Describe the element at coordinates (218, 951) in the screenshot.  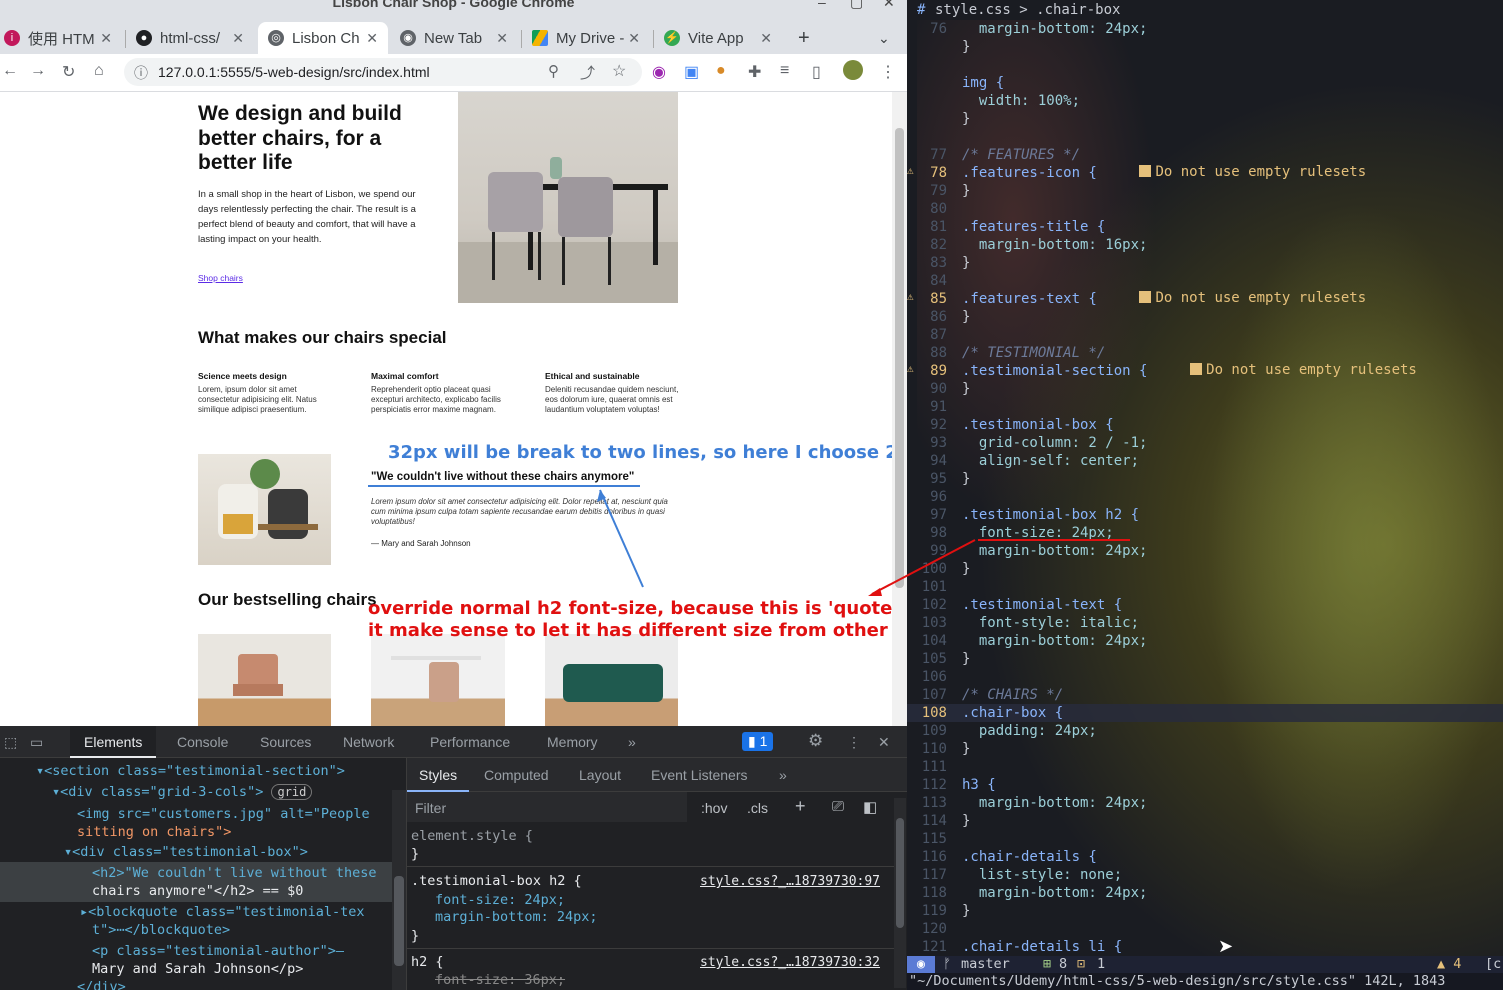
I see `dom-line: <p class="testimonial-author">—` at that location.